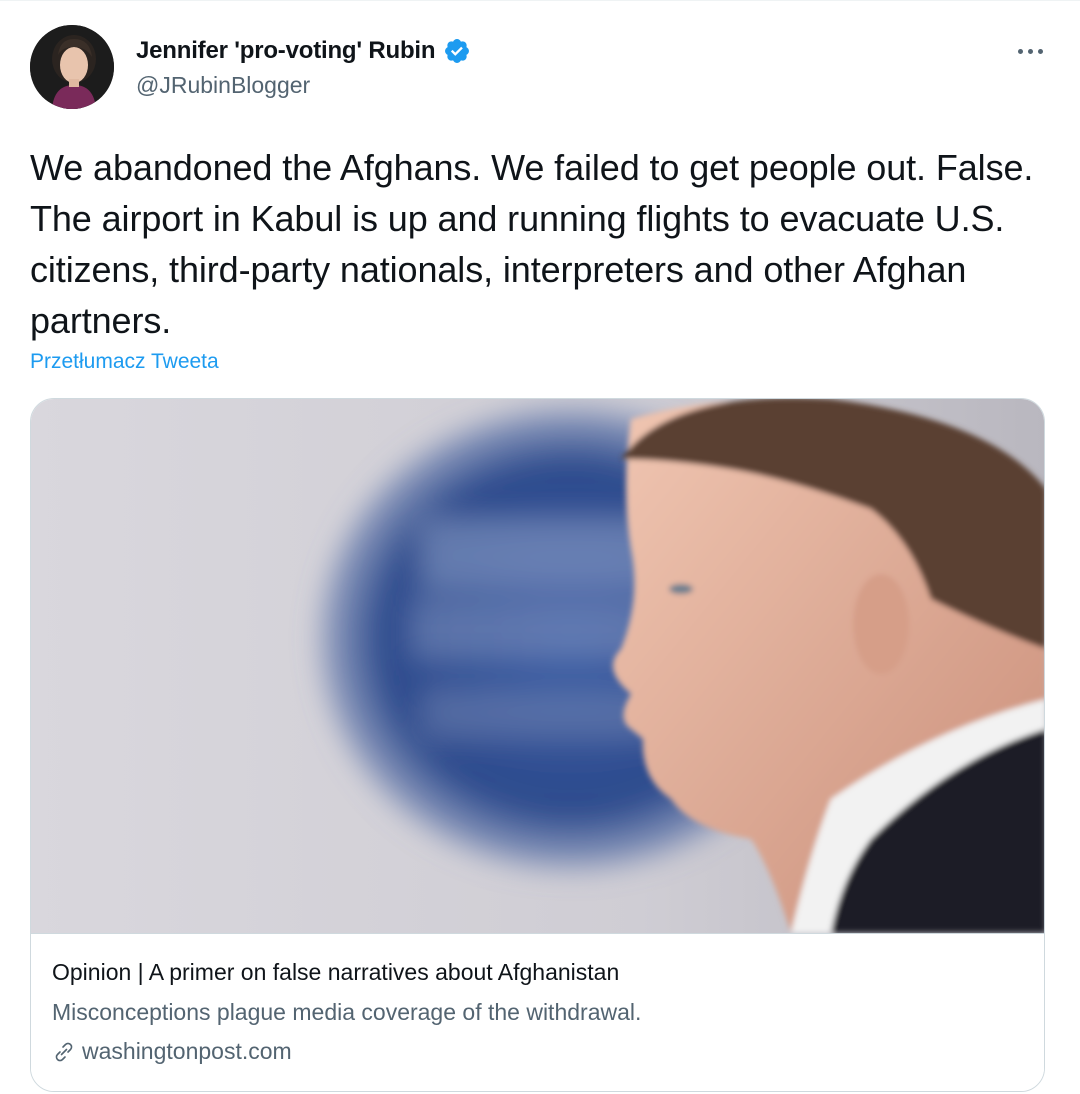 This screenshot has width=1080, height=1094. I want to click on author-name-link: Jennifer 'pro-voting' Rubin, so click(303, 51).